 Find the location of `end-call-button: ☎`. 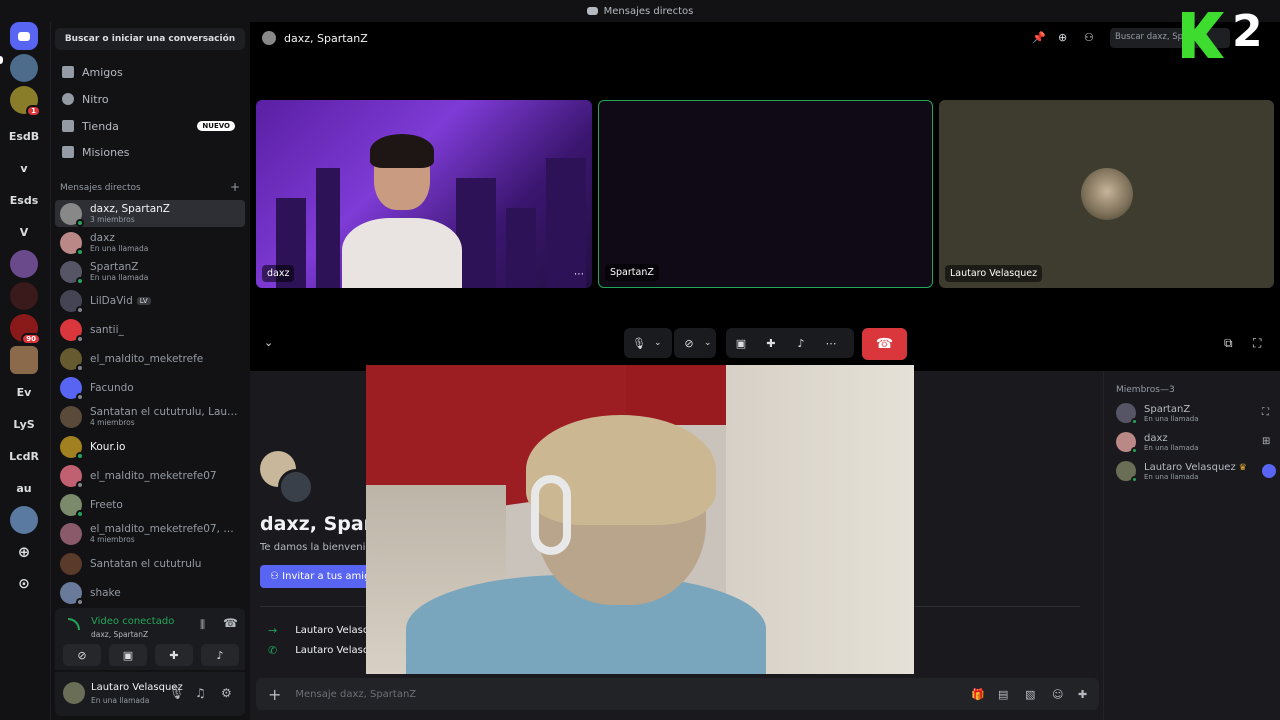

end-call-button: ☎ is located at coordinates (884, 344).